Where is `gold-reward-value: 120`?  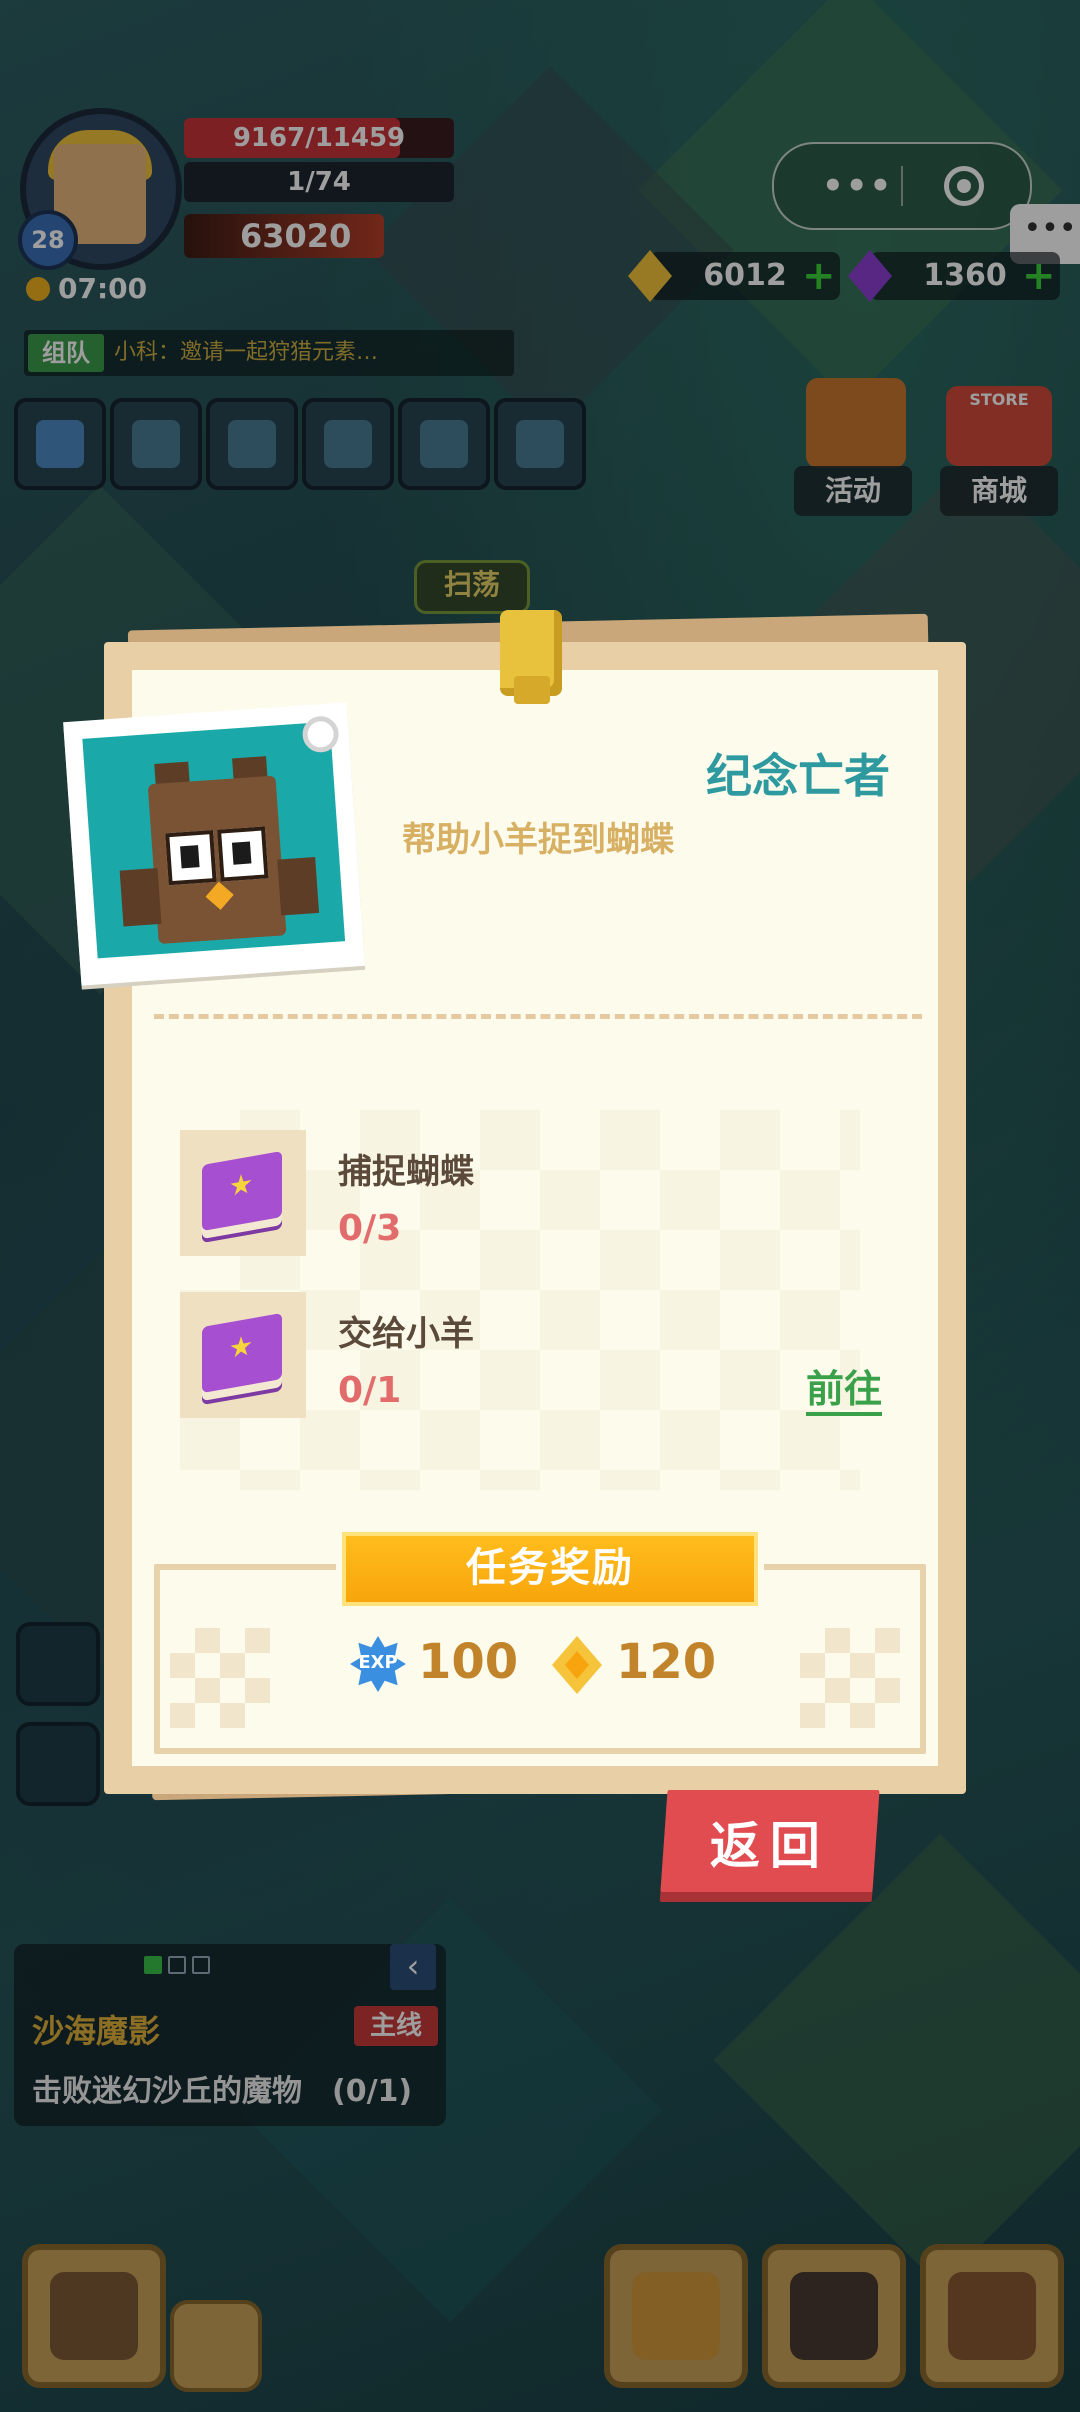
gold-reward-value: 120 is located at coordinates (666, 1662).